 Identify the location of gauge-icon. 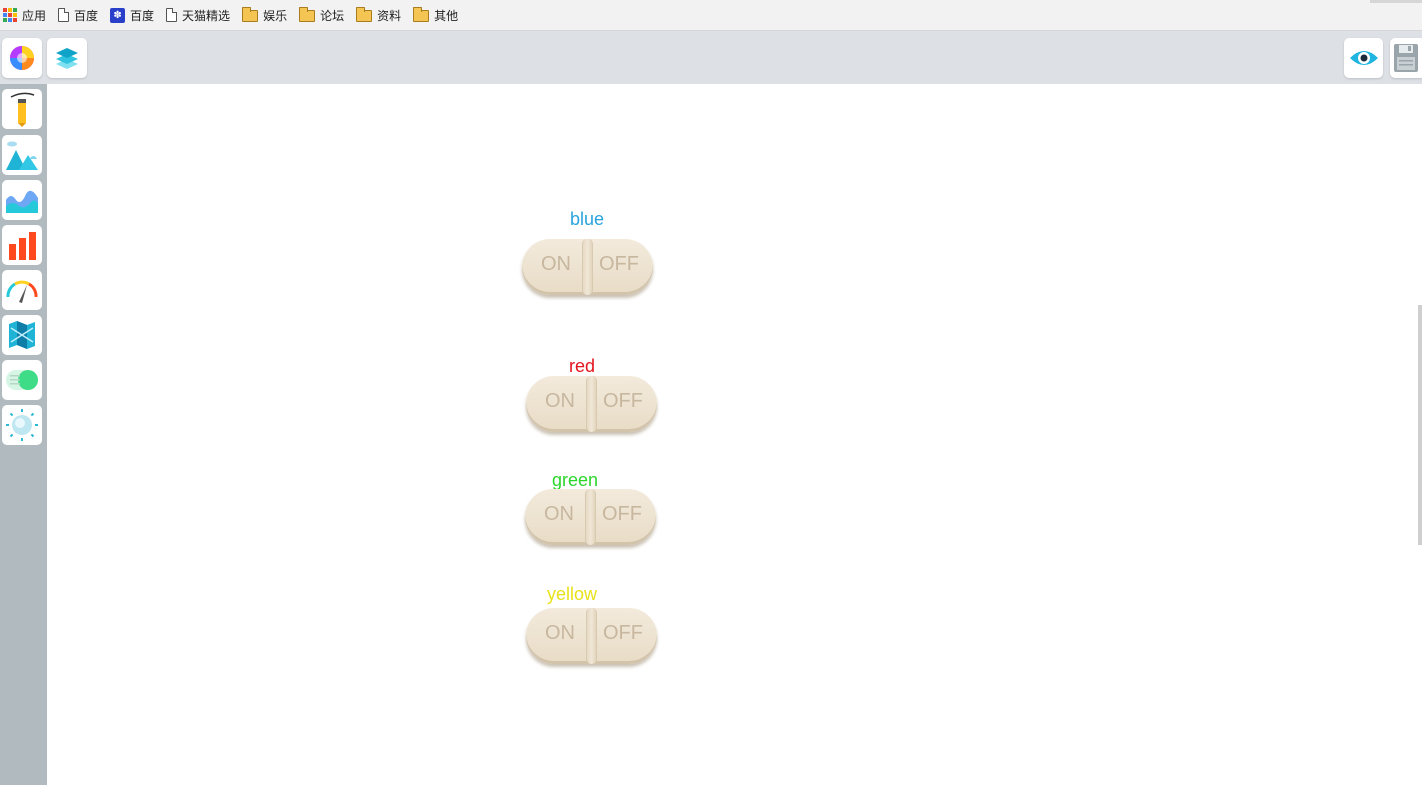
(22, 291).